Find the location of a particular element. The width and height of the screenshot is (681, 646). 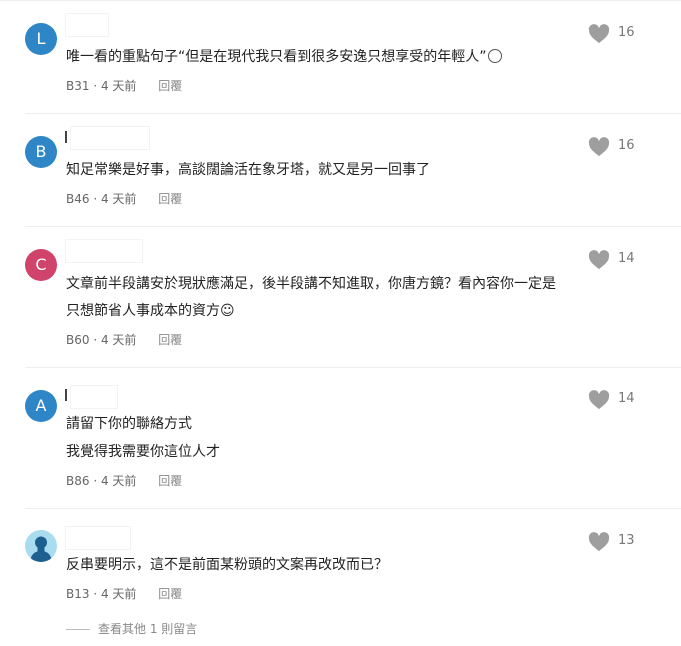

comment-meta: B86 · 4 天前 回覆 is located at coordinates (124, 481).